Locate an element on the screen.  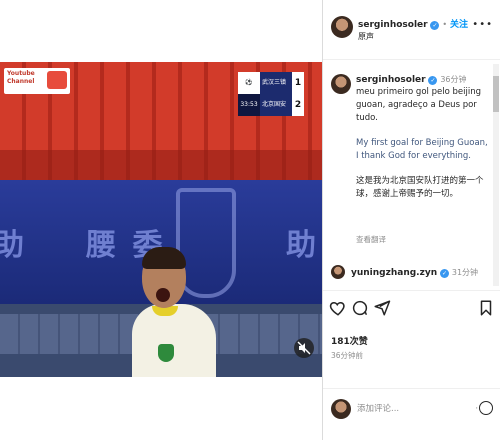
channel-logo-icon is located at coordinates (57, 80).